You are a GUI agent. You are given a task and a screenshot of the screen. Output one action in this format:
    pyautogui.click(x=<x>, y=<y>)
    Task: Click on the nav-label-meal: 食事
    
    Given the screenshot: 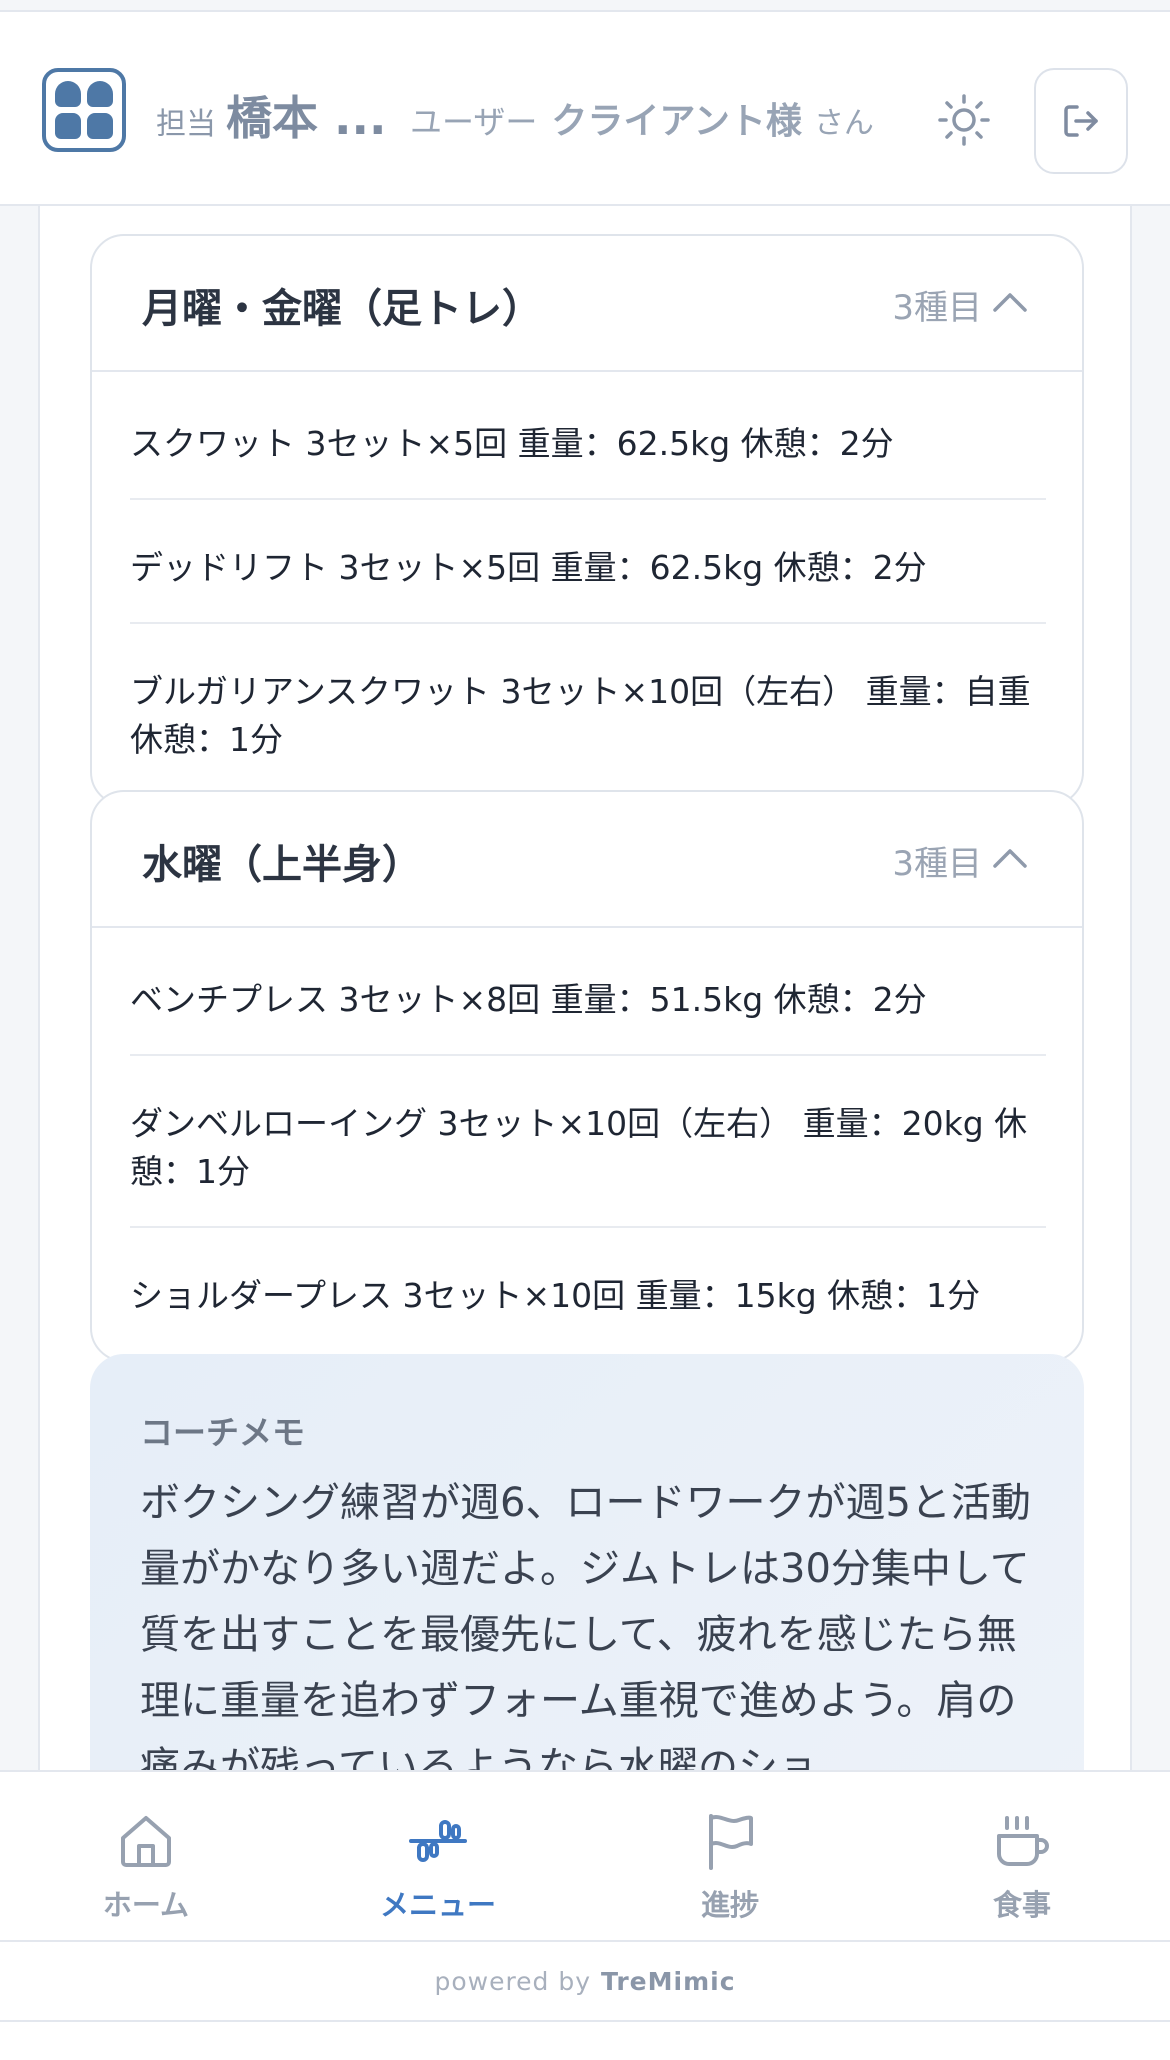 What is the action you would take?
    pyautogui.click(x=1021, y=1905)
    